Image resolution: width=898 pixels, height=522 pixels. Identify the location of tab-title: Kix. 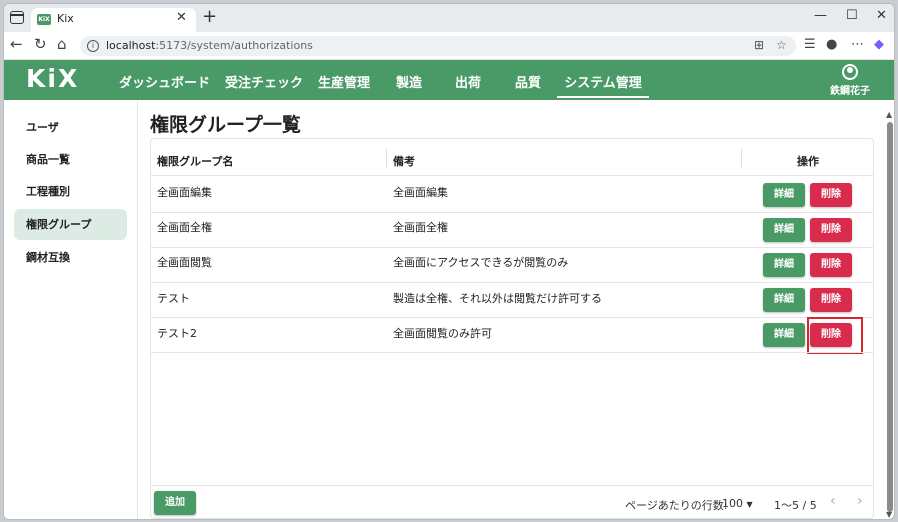
(65, 18).